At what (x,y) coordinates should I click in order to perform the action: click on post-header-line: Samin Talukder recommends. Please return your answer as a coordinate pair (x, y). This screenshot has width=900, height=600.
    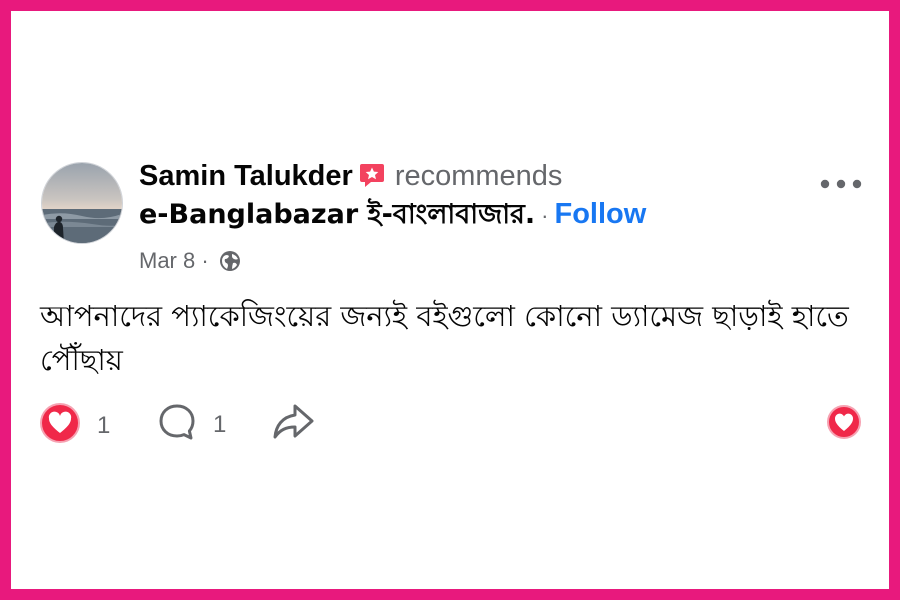
    Looking at the image, I should click on (350, 177).